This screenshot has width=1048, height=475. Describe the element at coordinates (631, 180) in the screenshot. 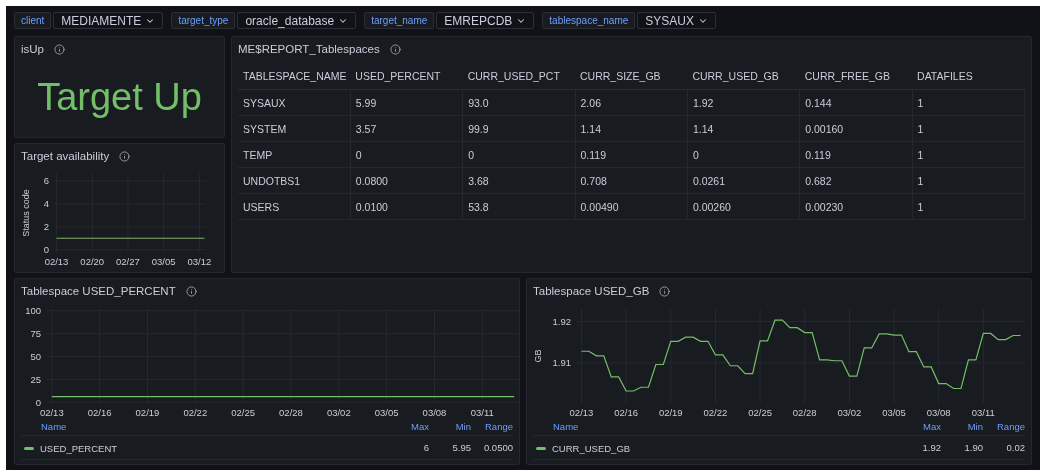

I see `table-cell: 0.708` at that location.